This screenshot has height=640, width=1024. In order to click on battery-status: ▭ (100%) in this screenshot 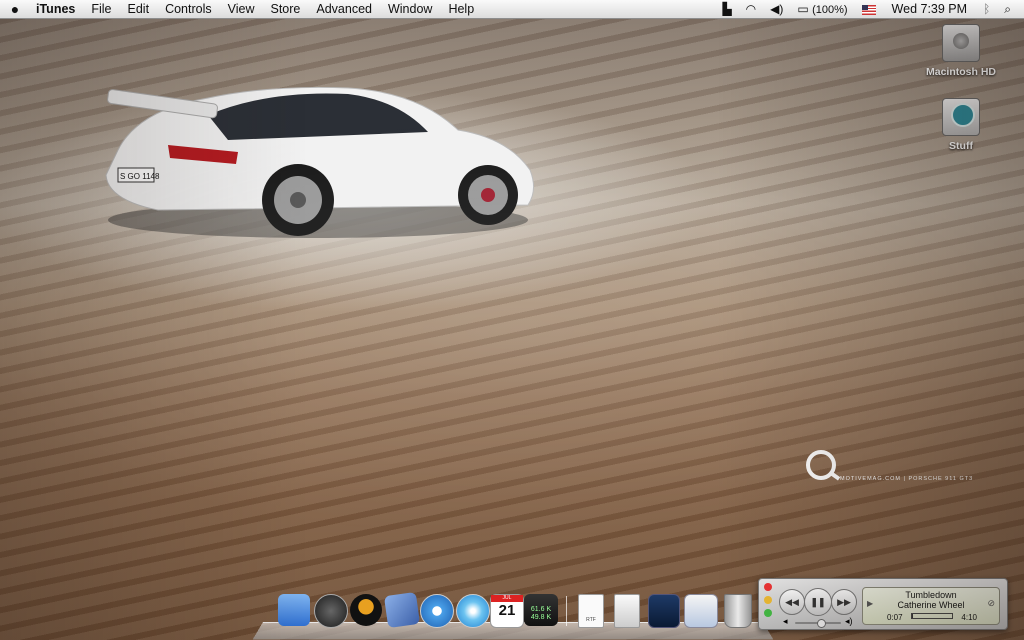, I will do `click(822, 9)`.